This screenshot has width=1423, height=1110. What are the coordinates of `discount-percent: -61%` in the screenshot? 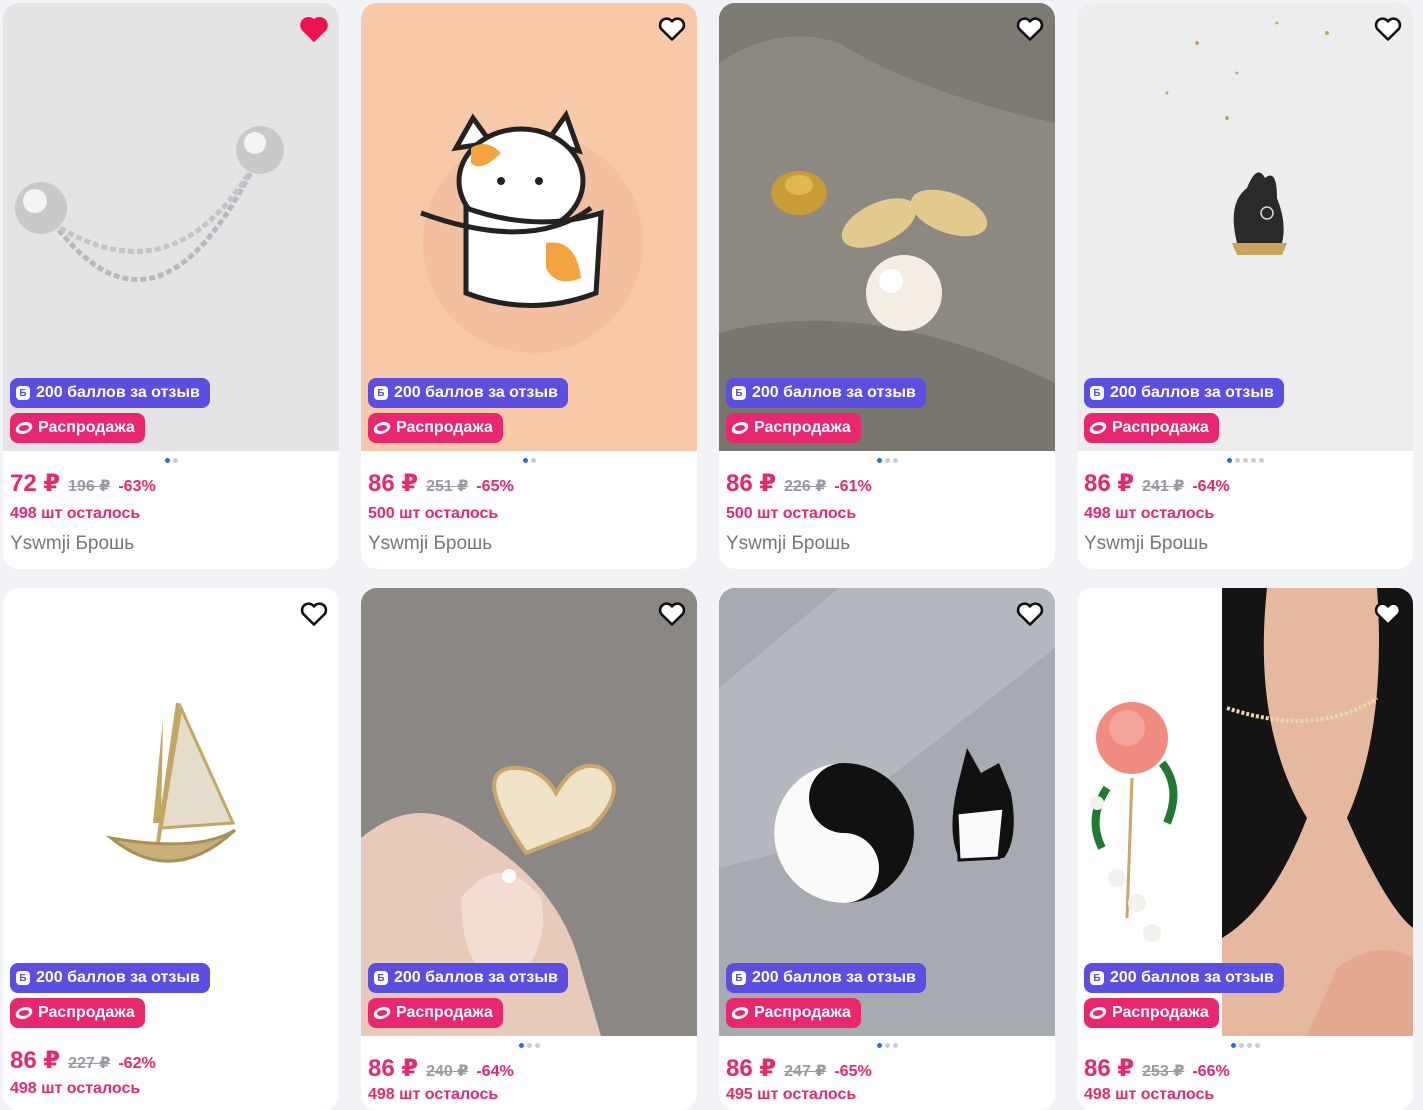 It's located at (853, 486).